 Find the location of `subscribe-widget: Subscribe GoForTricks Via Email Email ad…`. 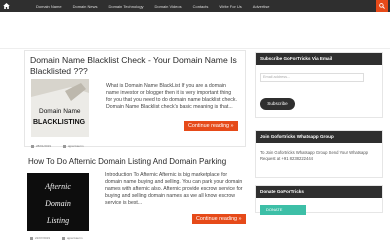

subscribe-widget: Subscribe GoForTricks Via Email Email ad… is located at coordinates (319, 85).